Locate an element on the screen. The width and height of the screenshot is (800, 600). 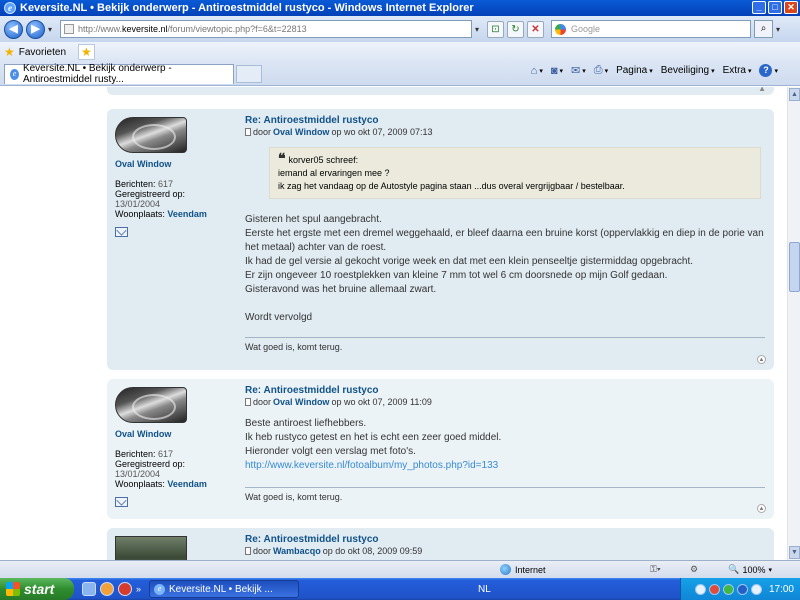
compatibility-button: ⊡ is located at coordinates (495, 29).